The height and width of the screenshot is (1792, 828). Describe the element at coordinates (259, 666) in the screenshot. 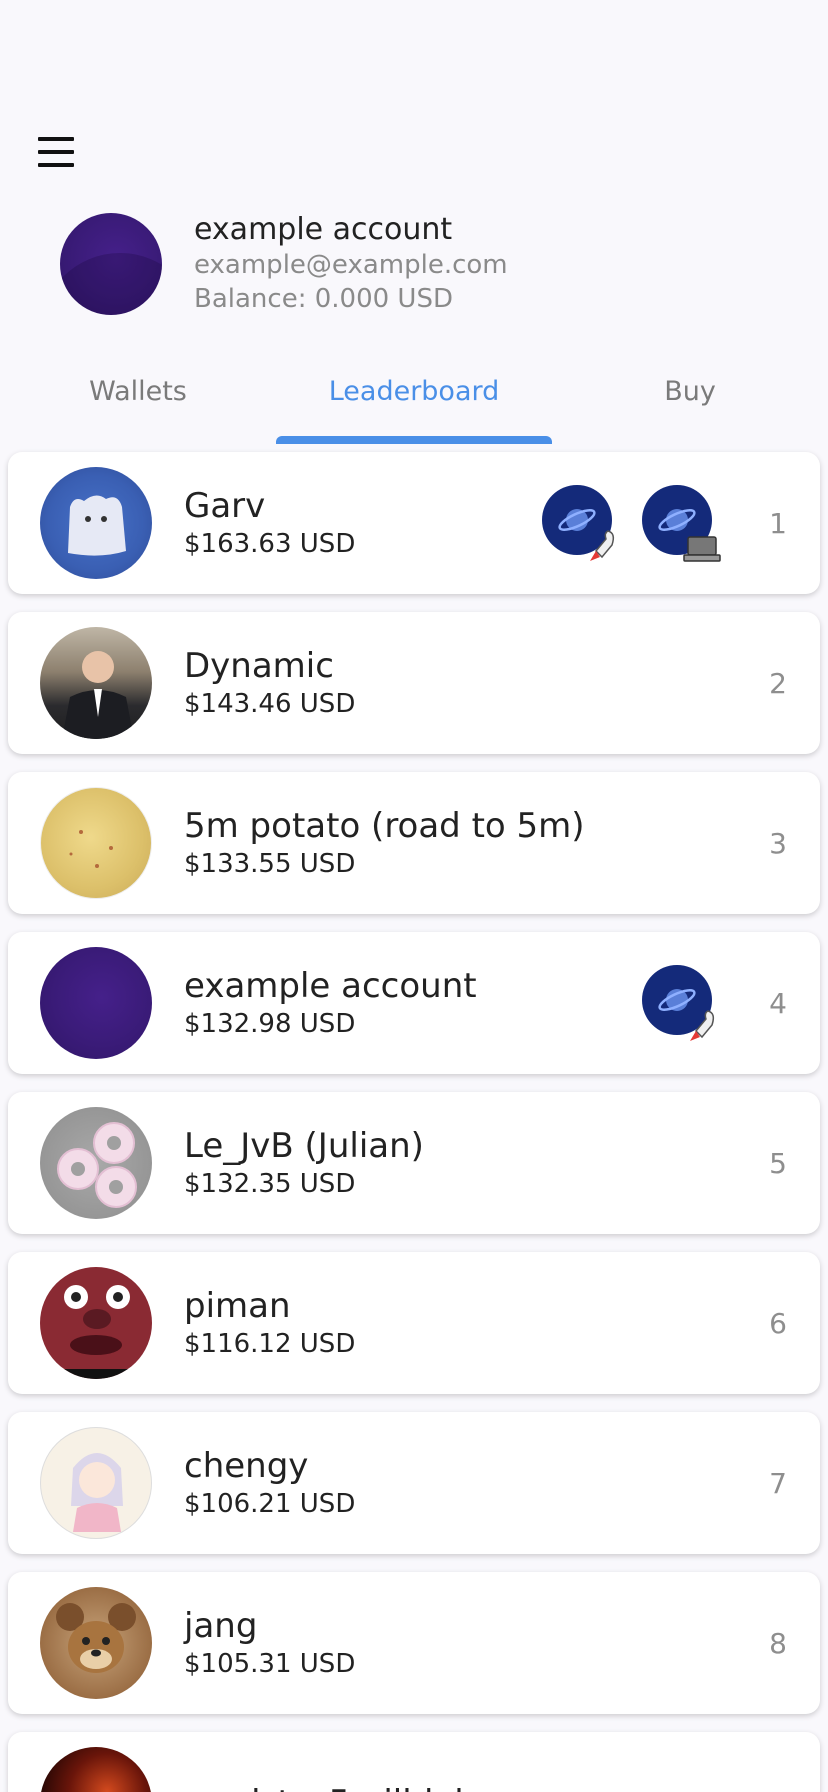

I see `user-name: Dynamic` at that location.